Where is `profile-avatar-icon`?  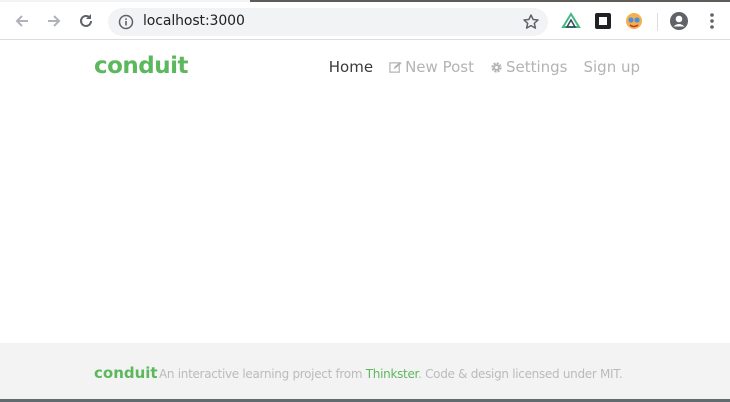
profile-avatar-icon is located at coordinates (679, 21).